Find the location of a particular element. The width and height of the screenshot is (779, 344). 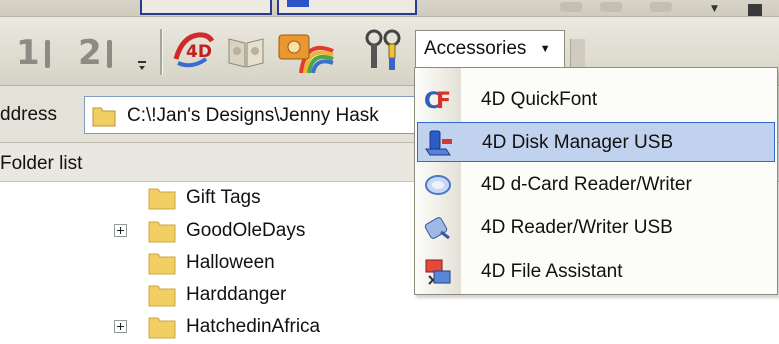

top-toolbar-strip: ▼ is located at coordinates (389, 8).